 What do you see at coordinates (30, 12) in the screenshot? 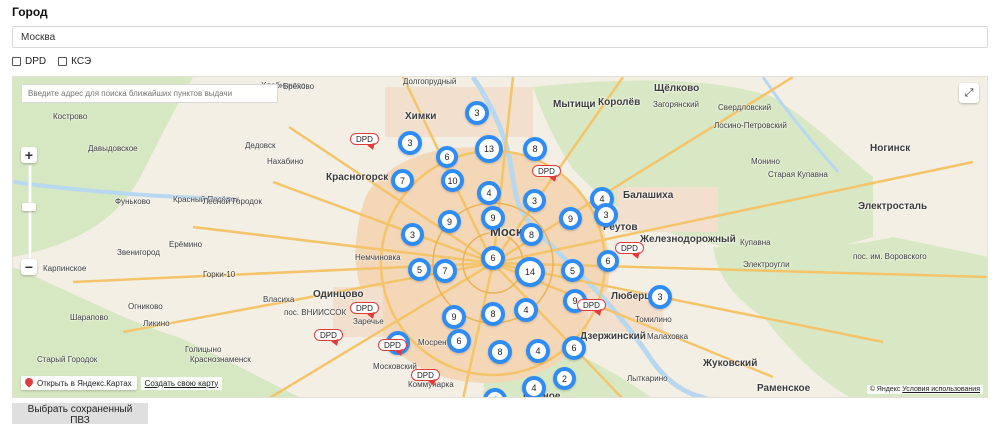
I see `city-label: Город` at bounding box center [30, 12].